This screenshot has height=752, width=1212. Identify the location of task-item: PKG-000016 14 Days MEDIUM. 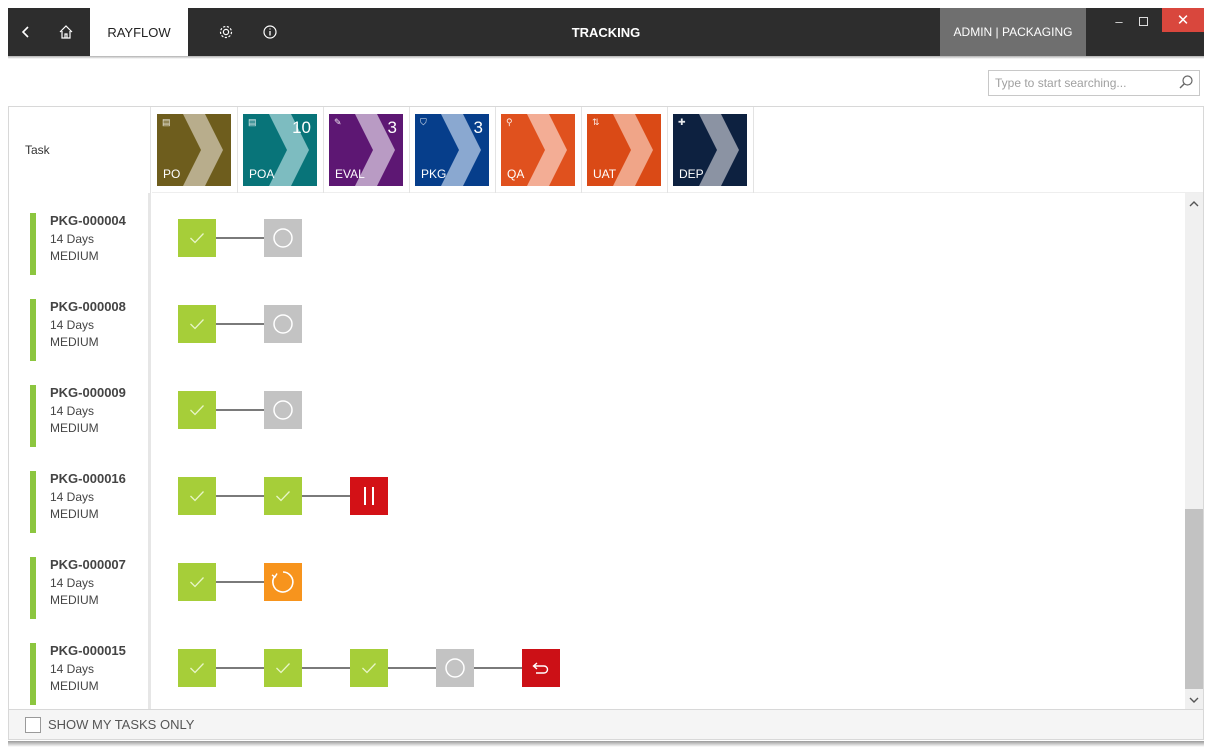
(90, 502).